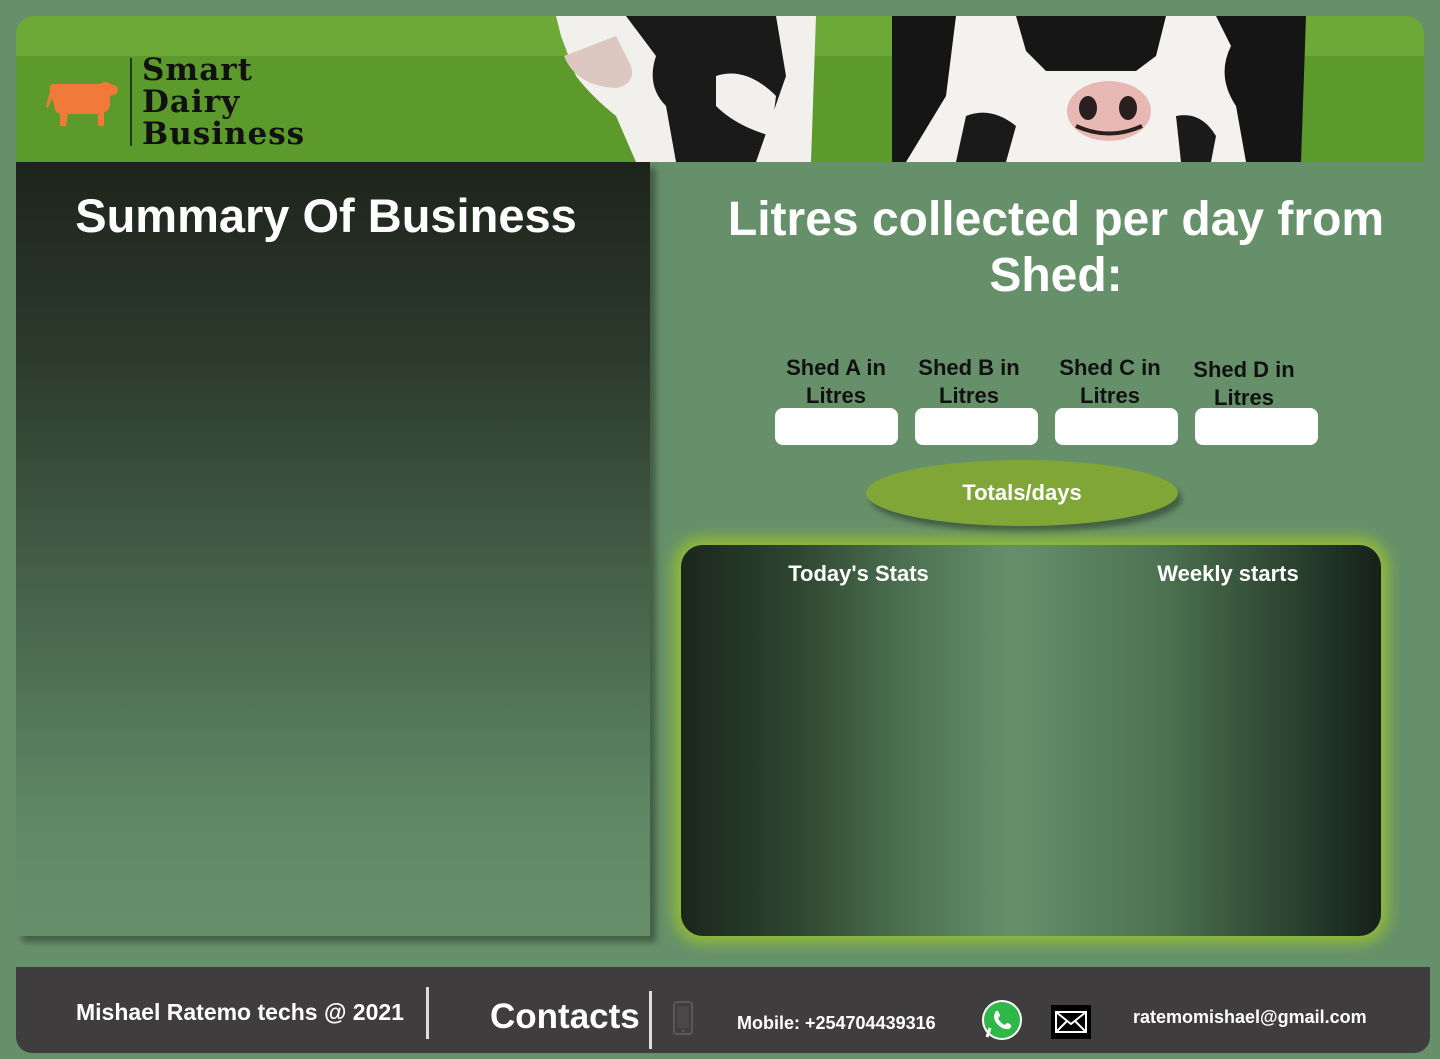 Image resolution: width=1440 pixels, height=1059 pixels. I want to click on shed-c-label: Shed C in Litres, so click(1110, 382).